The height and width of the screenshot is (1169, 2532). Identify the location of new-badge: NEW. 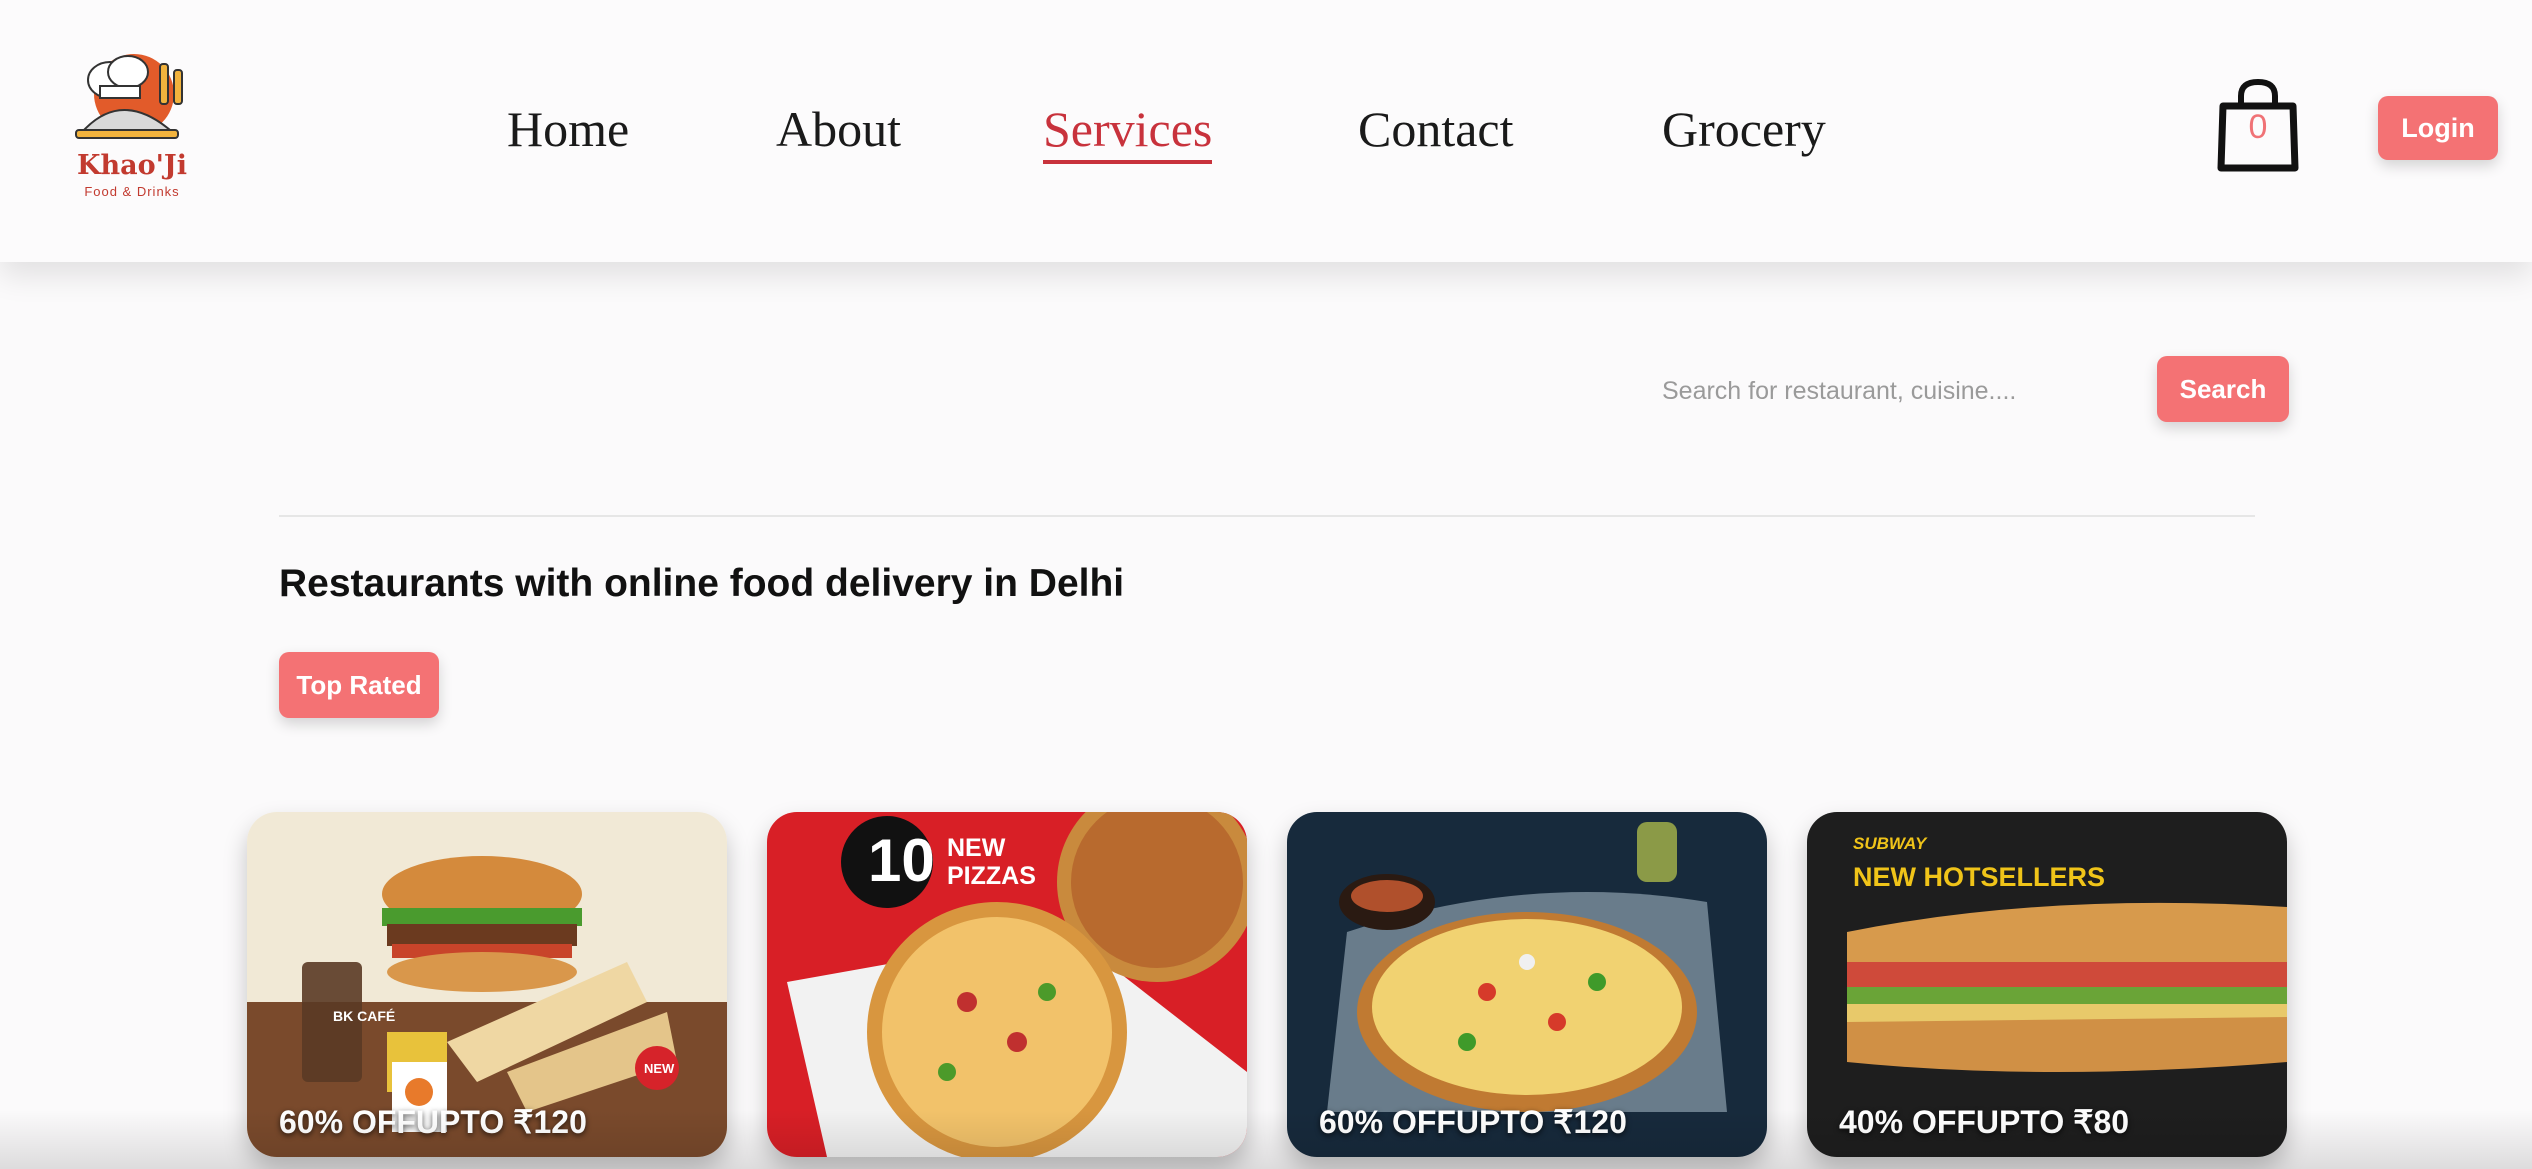
(659, 1068).